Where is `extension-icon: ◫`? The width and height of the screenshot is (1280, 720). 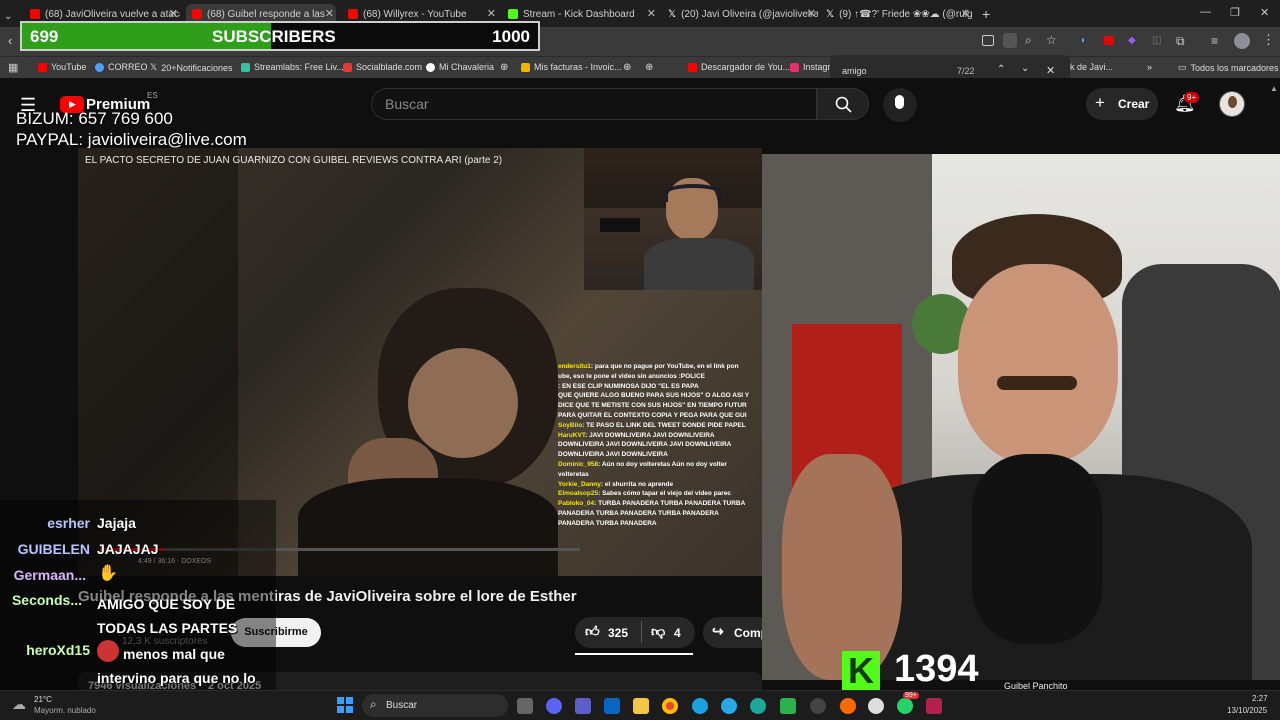 extension-icon: ◫ is located at coordinates (1156, 40).